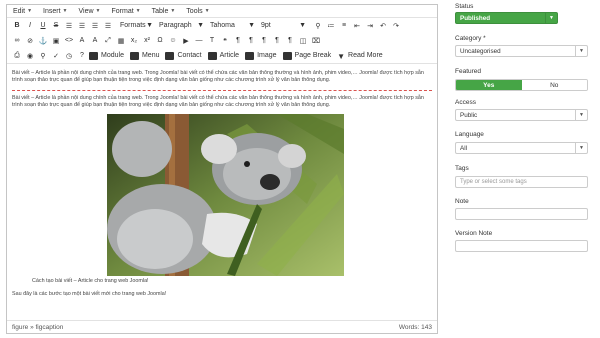 Image resolution: width=600 pixels, height=338 pixels. I want to click on word-count: Words: 143, so click(415, 327).